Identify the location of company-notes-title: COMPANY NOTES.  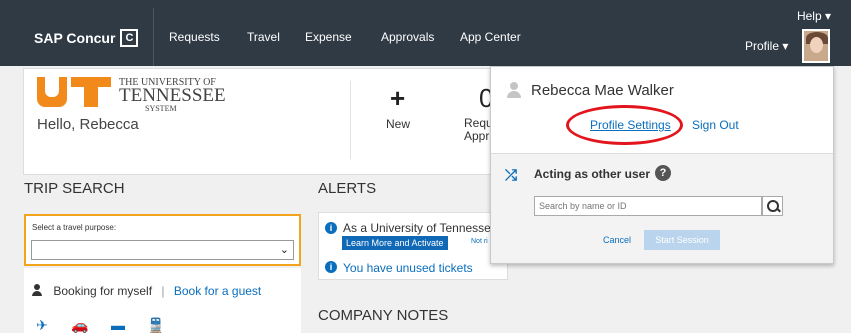
(383, 315).